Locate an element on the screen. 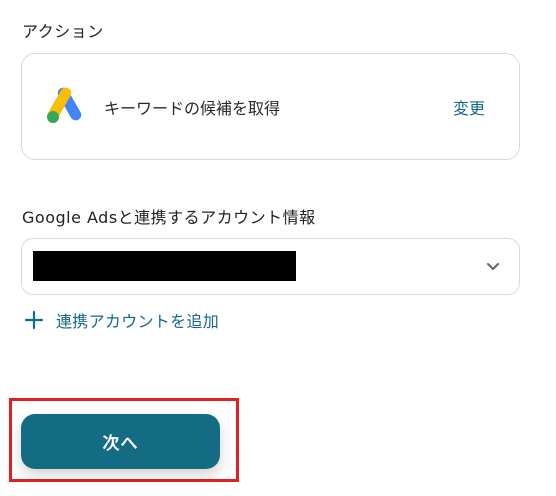 The height and width of the screenshot is (496, 556). redacted-account-value is located at coordinates (164, 266).